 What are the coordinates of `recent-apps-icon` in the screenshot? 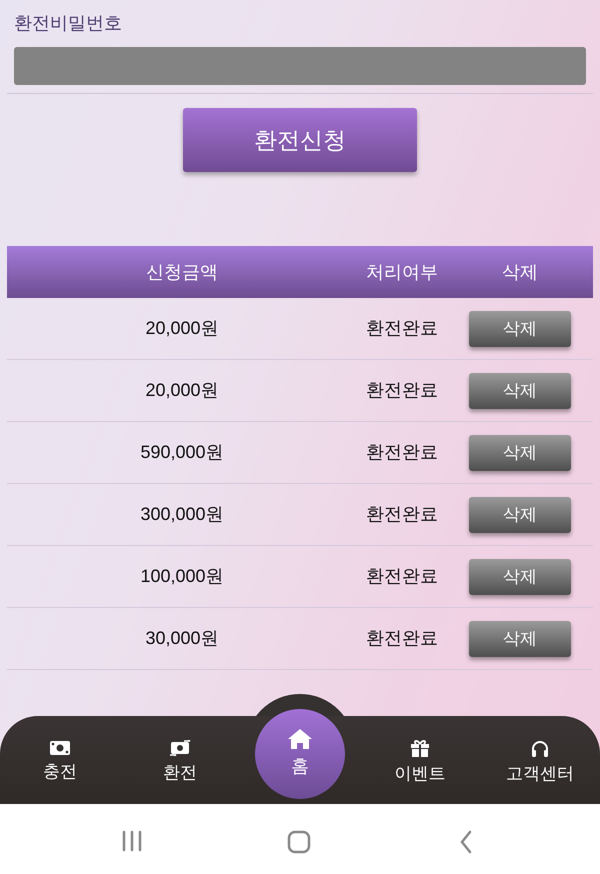 It's located at (132, 841).